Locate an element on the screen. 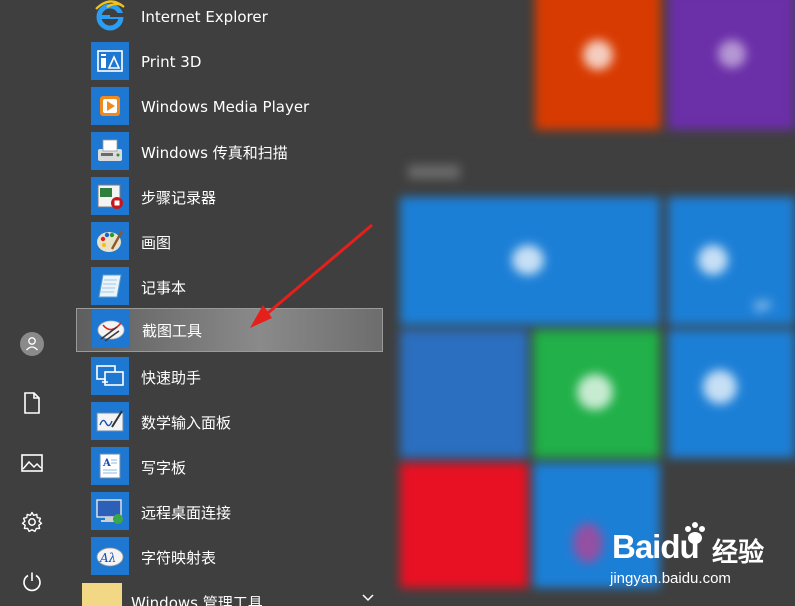 The width and height of the screenshot is (795, 606). tile-blue-small is located at coordinates (464, 394).